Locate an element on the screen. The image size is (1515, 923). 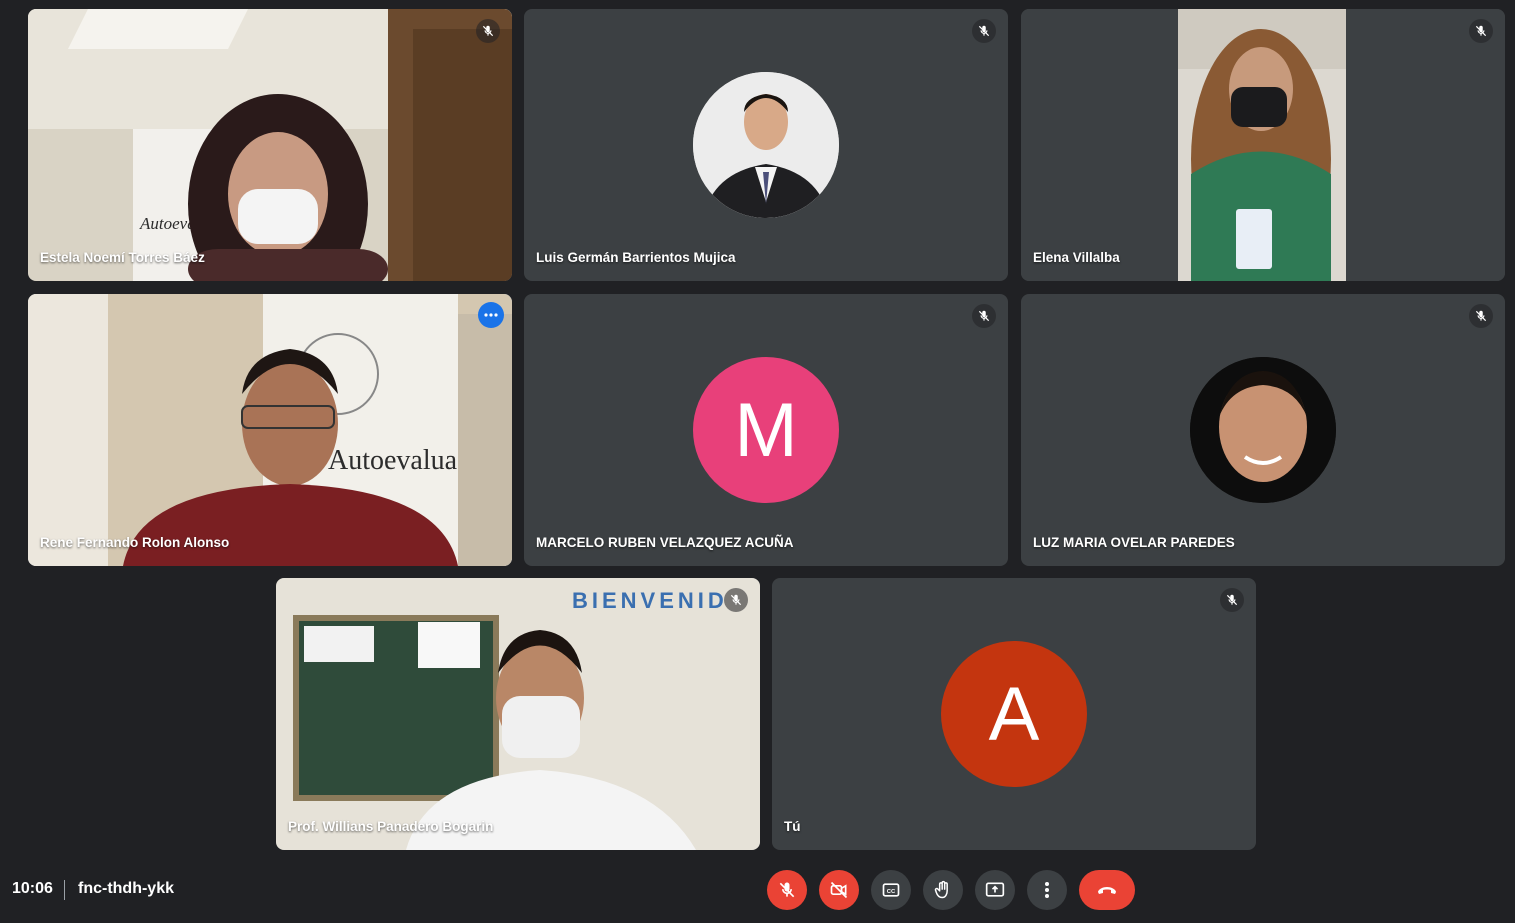
captions-icon: CC is located at coordinates (891, 890).